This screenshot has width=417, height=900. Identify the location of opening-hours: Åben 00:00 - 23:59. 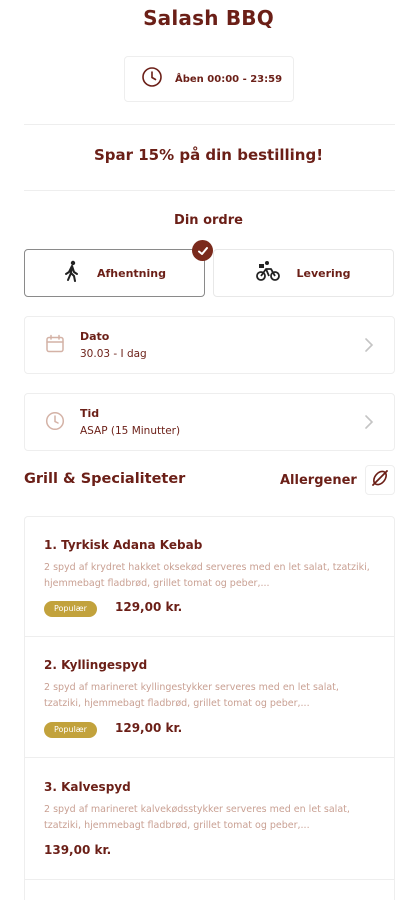
(209, 79).